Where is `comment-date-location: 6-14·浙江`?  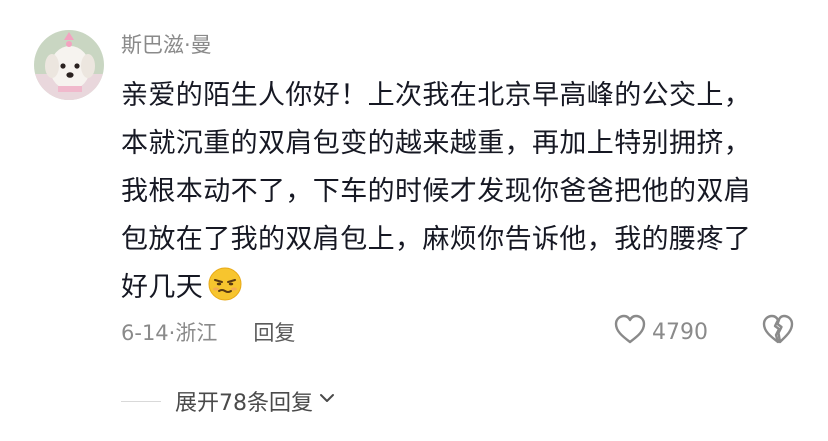 comment-date-location: 6-14·浙江 is located at coordinates (169, 333).